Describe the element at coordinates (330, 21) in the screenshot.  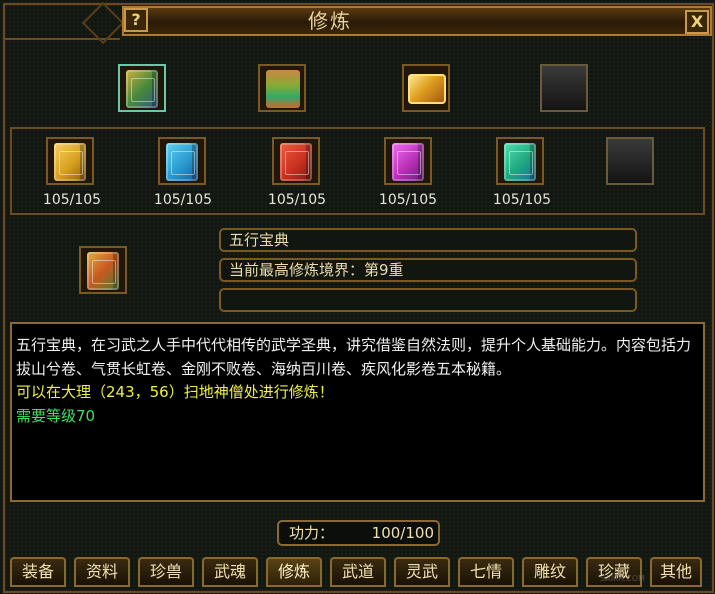
I see `window-title: 修炼` at that location.